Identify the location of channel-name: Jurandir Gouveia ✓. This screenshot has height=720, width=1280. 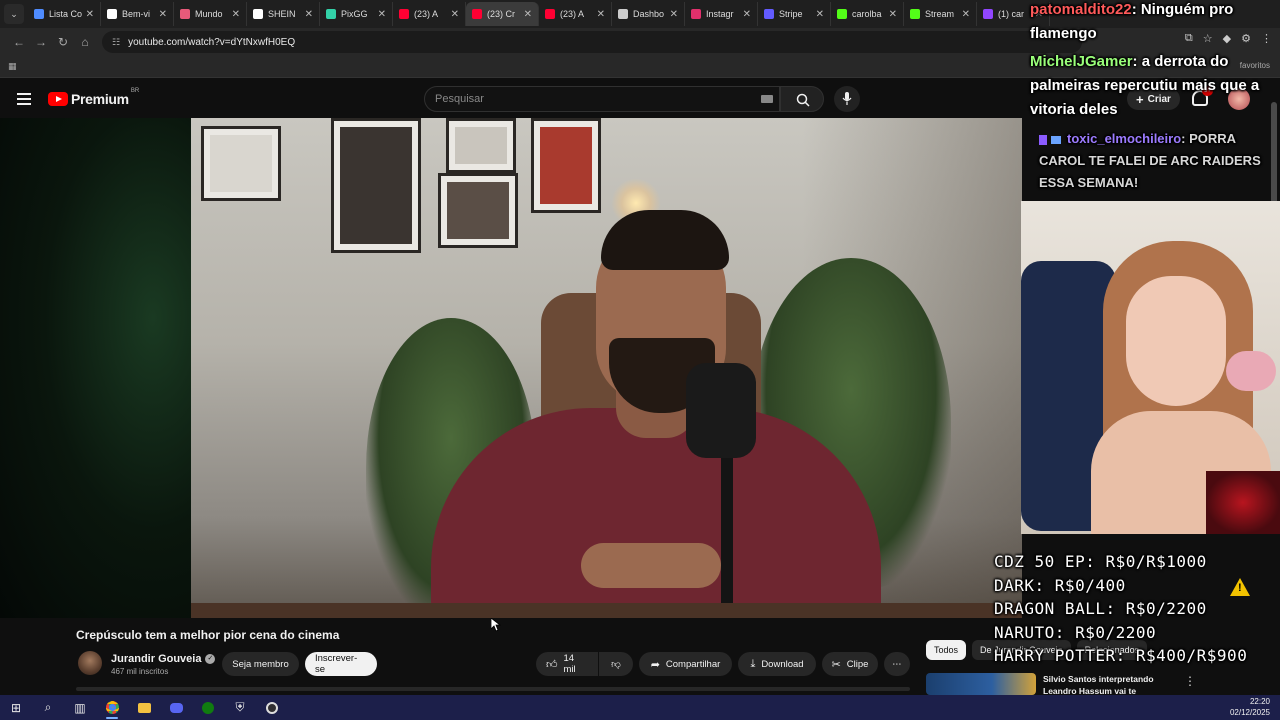
(163, 659).